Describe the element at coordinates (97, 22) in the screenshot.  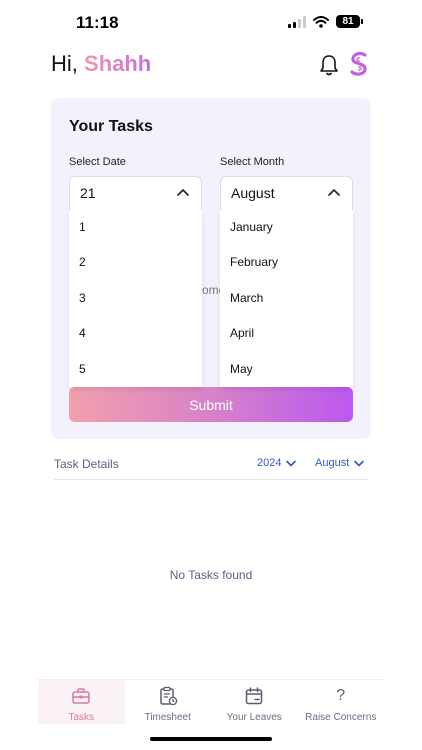
I see `status-time: 11:18` at that location.